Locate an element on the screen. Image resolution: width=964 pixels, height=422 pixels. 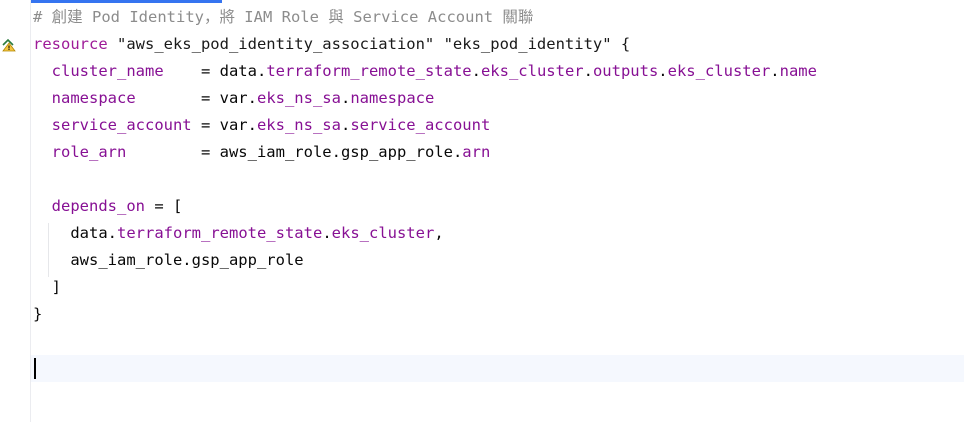
code-token: cluster_name is located at coordinates (98, 71).